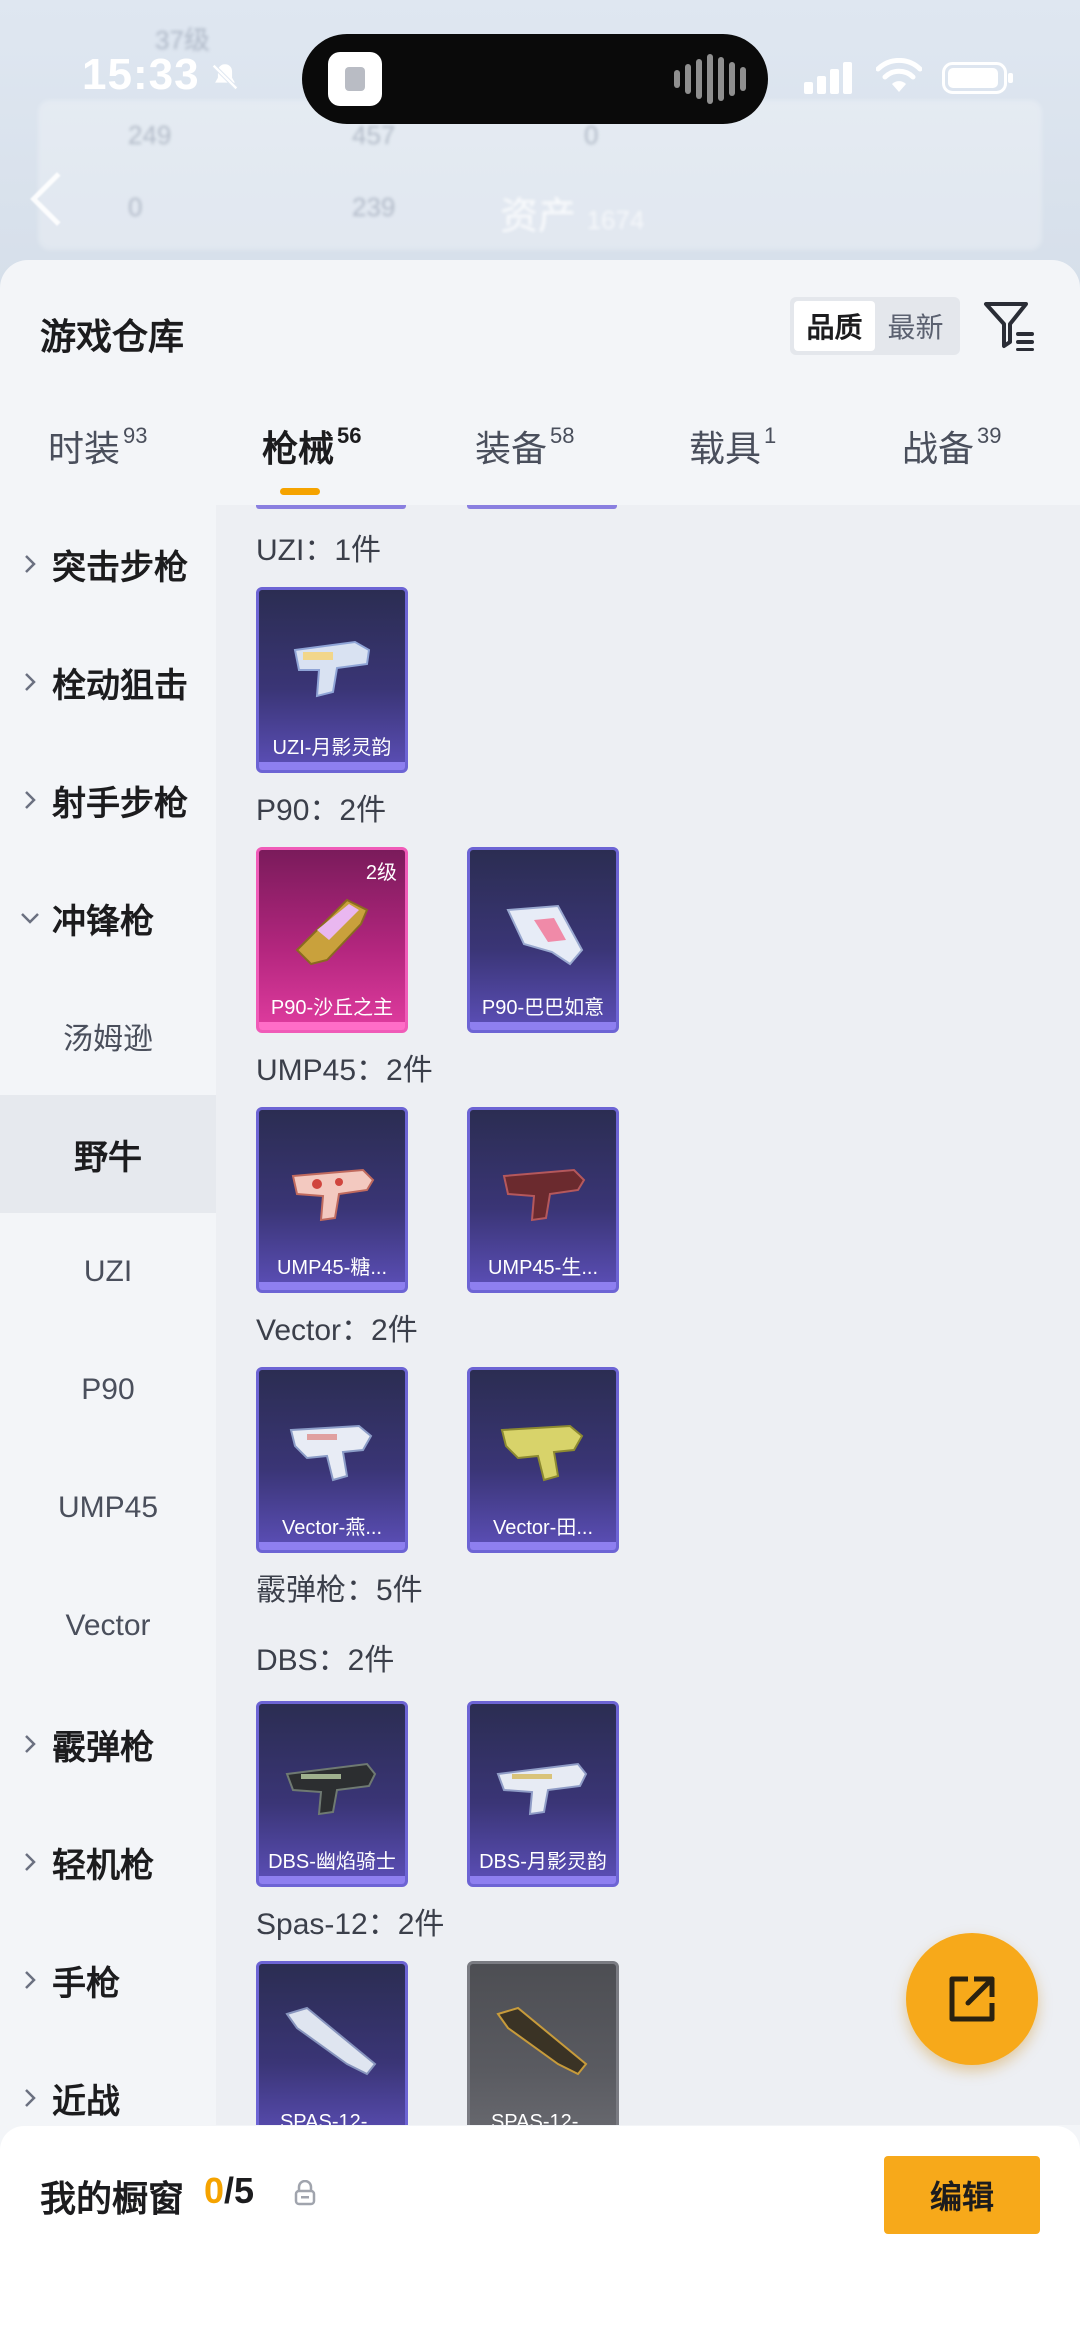 Image resolution: width=1080 pixels, height=2347 pixels. I want to click on filter-icon, so click(1010, 326).